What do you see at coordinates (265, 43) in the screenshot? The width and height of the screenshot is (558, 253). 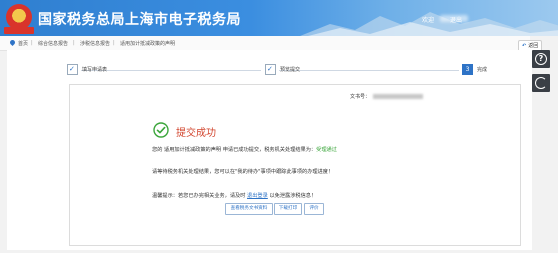 I see `breadcrumb: 首页 | 综合信息报告 | 涉税信息报告 | 适用加计抵减政策的声明` at bounding box center [265, 43].